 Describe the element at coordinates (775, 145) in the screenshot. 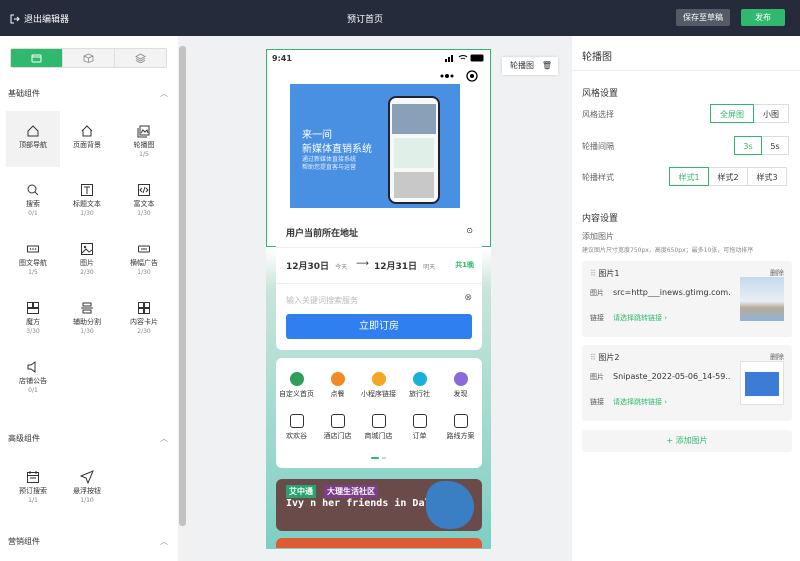

I see `interval-5s-option: 5s` at that location.